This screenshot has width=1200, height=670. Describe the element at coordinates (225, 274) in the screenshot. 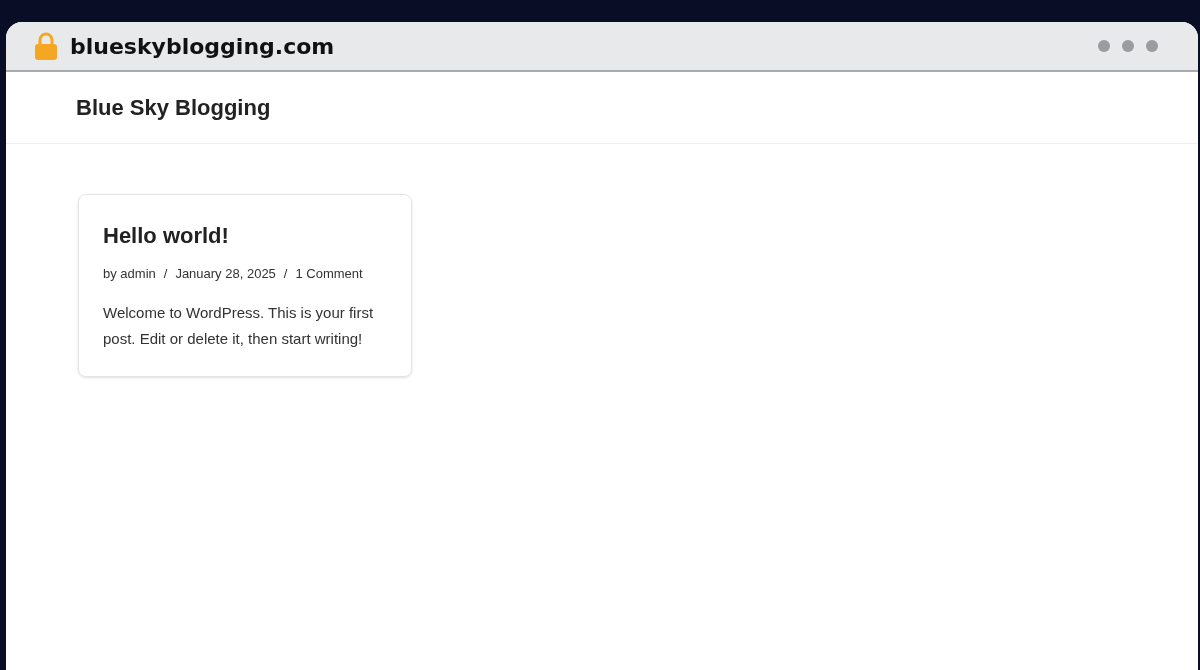

I see `post-meta: January 28, 2025` at that location.